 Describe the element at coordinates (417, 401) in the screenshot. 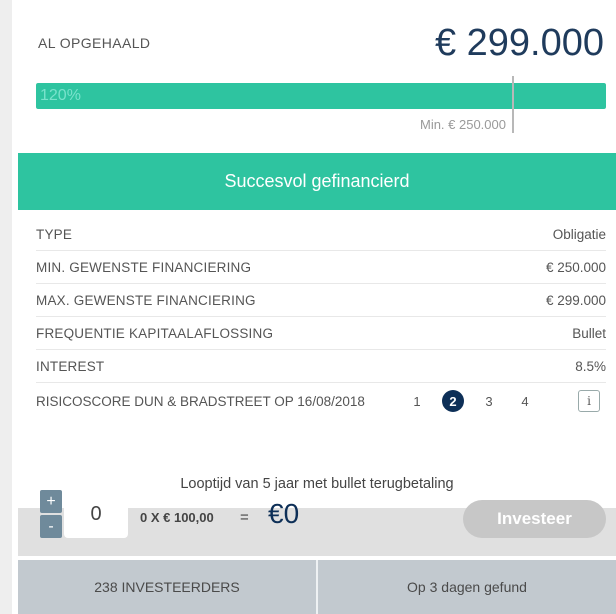

I see `risk-score-1: 1` at that location.